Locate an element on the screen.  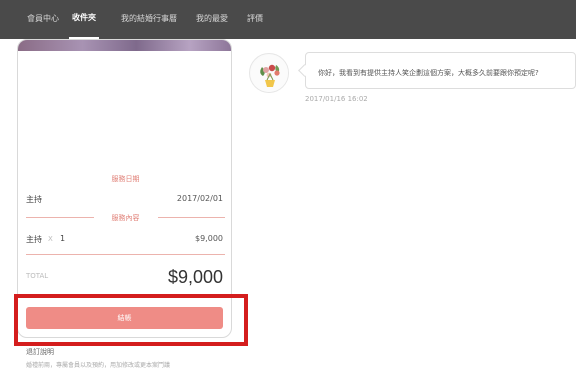
total-value: $9,000 is located at coordinates (195, 277).